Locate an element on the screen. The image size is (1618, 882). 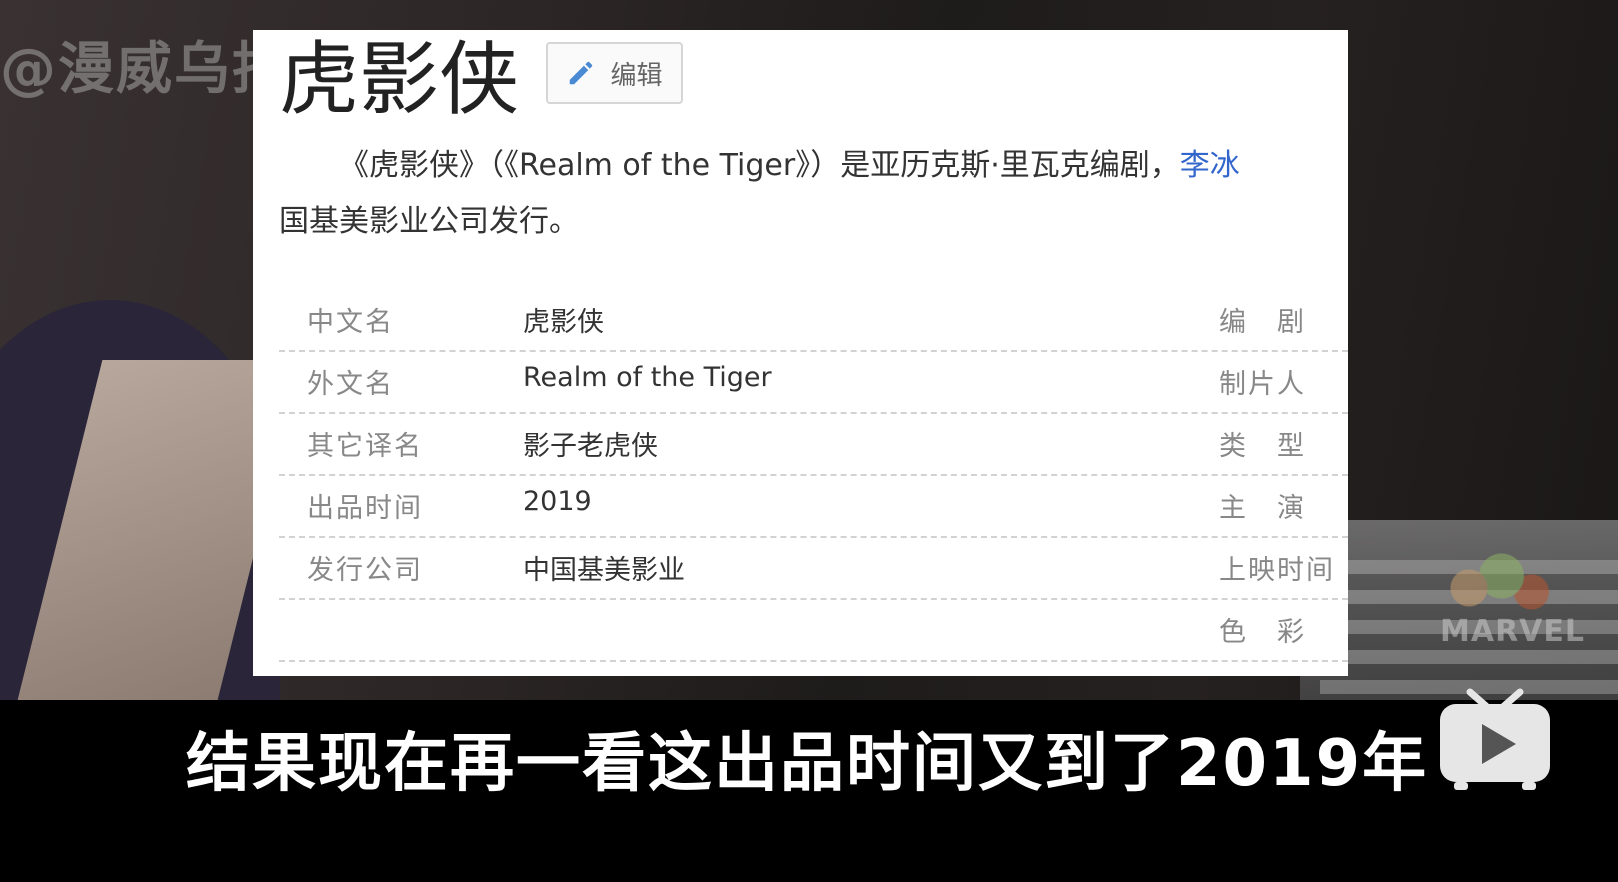
info-key-right: 色 彩 is located at coordinates (1262, 632).